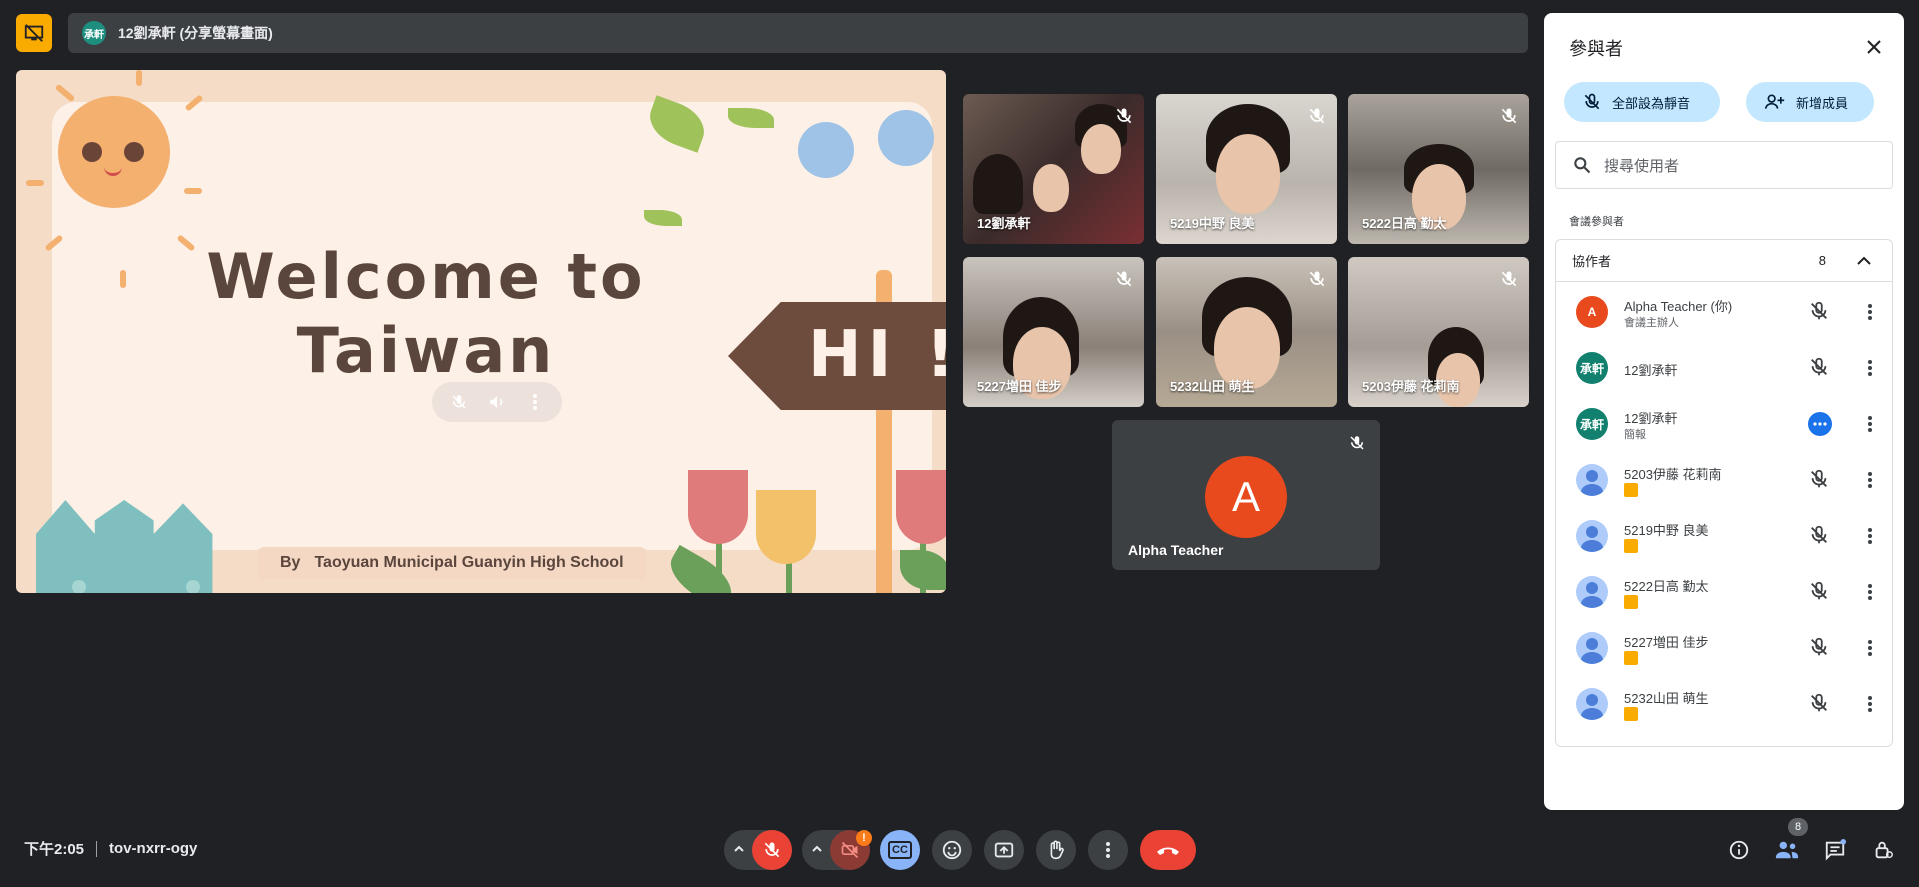 Image resolution: width=1919 pixels, height=887 pixels. I want to click on participant-name: 5232山田 萌生, so click(1212, 386).